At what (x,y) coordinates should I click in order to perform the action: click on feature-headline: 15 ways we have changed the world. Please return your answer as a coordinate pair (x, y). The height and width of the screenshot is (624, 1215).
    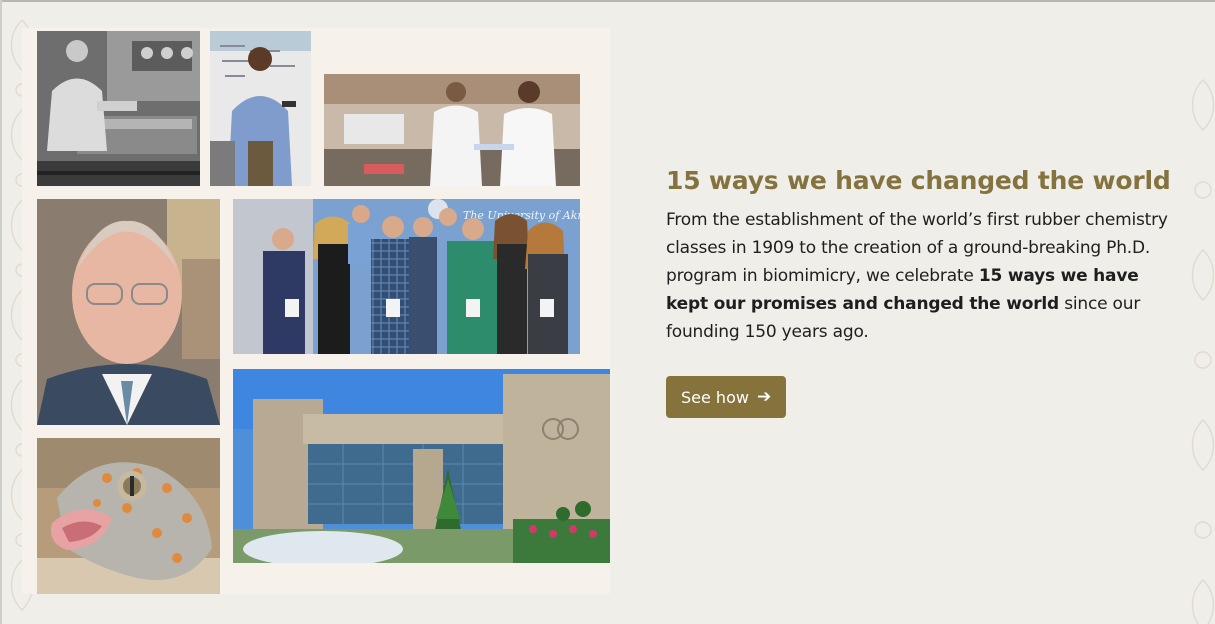
    Looking at the image, I should click on (918, 180).